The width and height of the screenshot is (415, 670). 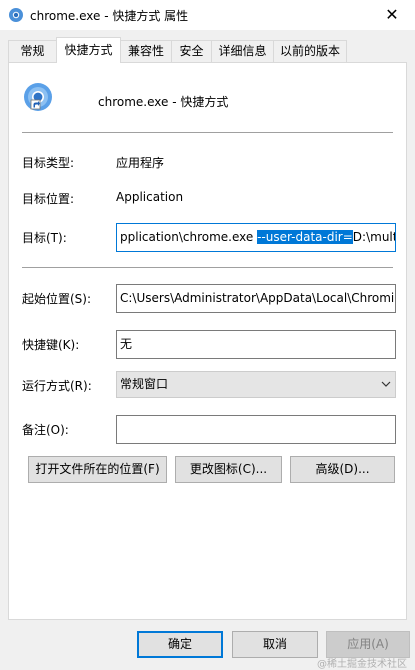 What do you see at coordinates (242, 51) in the screenshot?
I see `tab-details: 详细信息` at bounding box center [242, 51].